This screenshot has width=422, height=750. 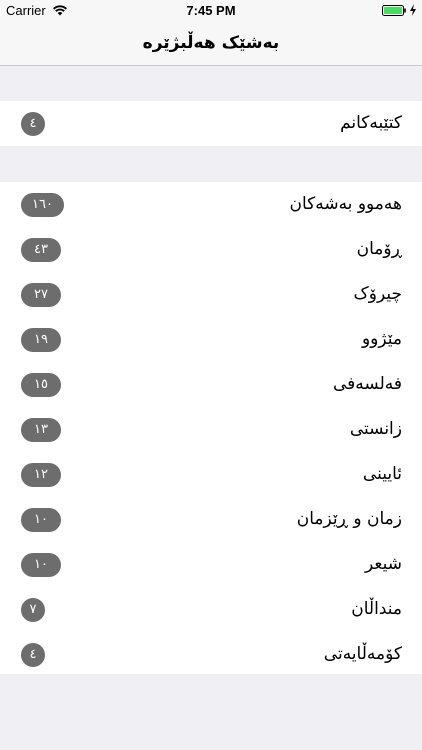 I want to click on list-item-label: زمان و ڕێزمان, so click(x=349, y=519).